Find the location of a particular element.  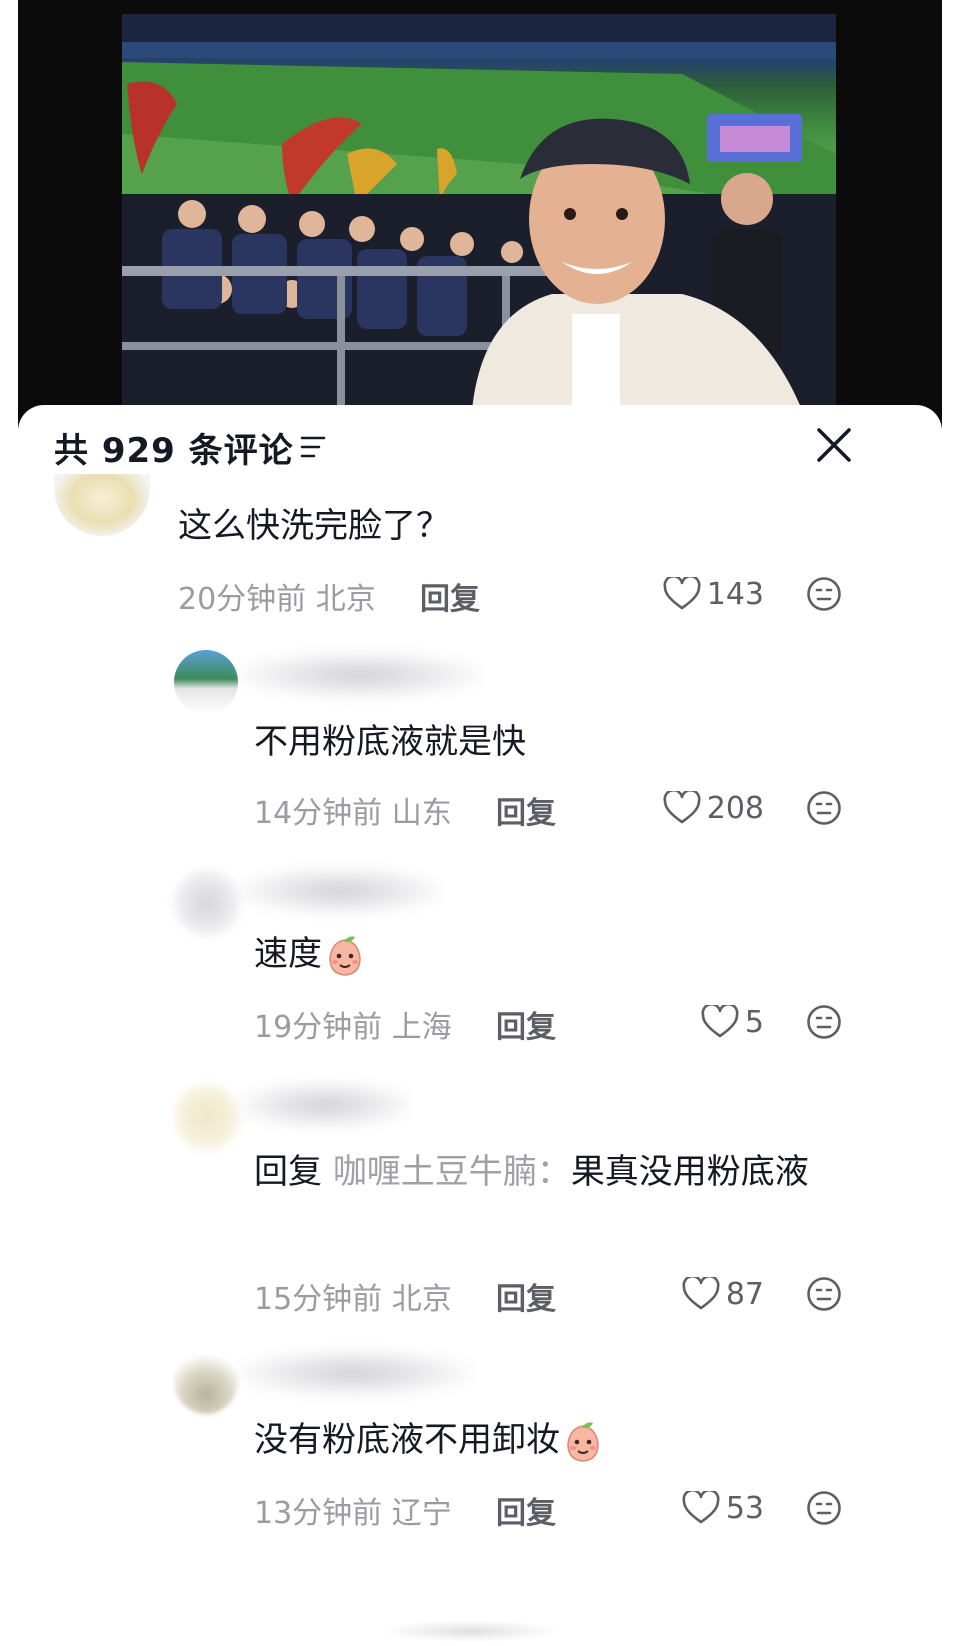

comment-text: 回复 咖喱土豆牛腩：果真没用粉底液 is located at coordinates (554, 1172).